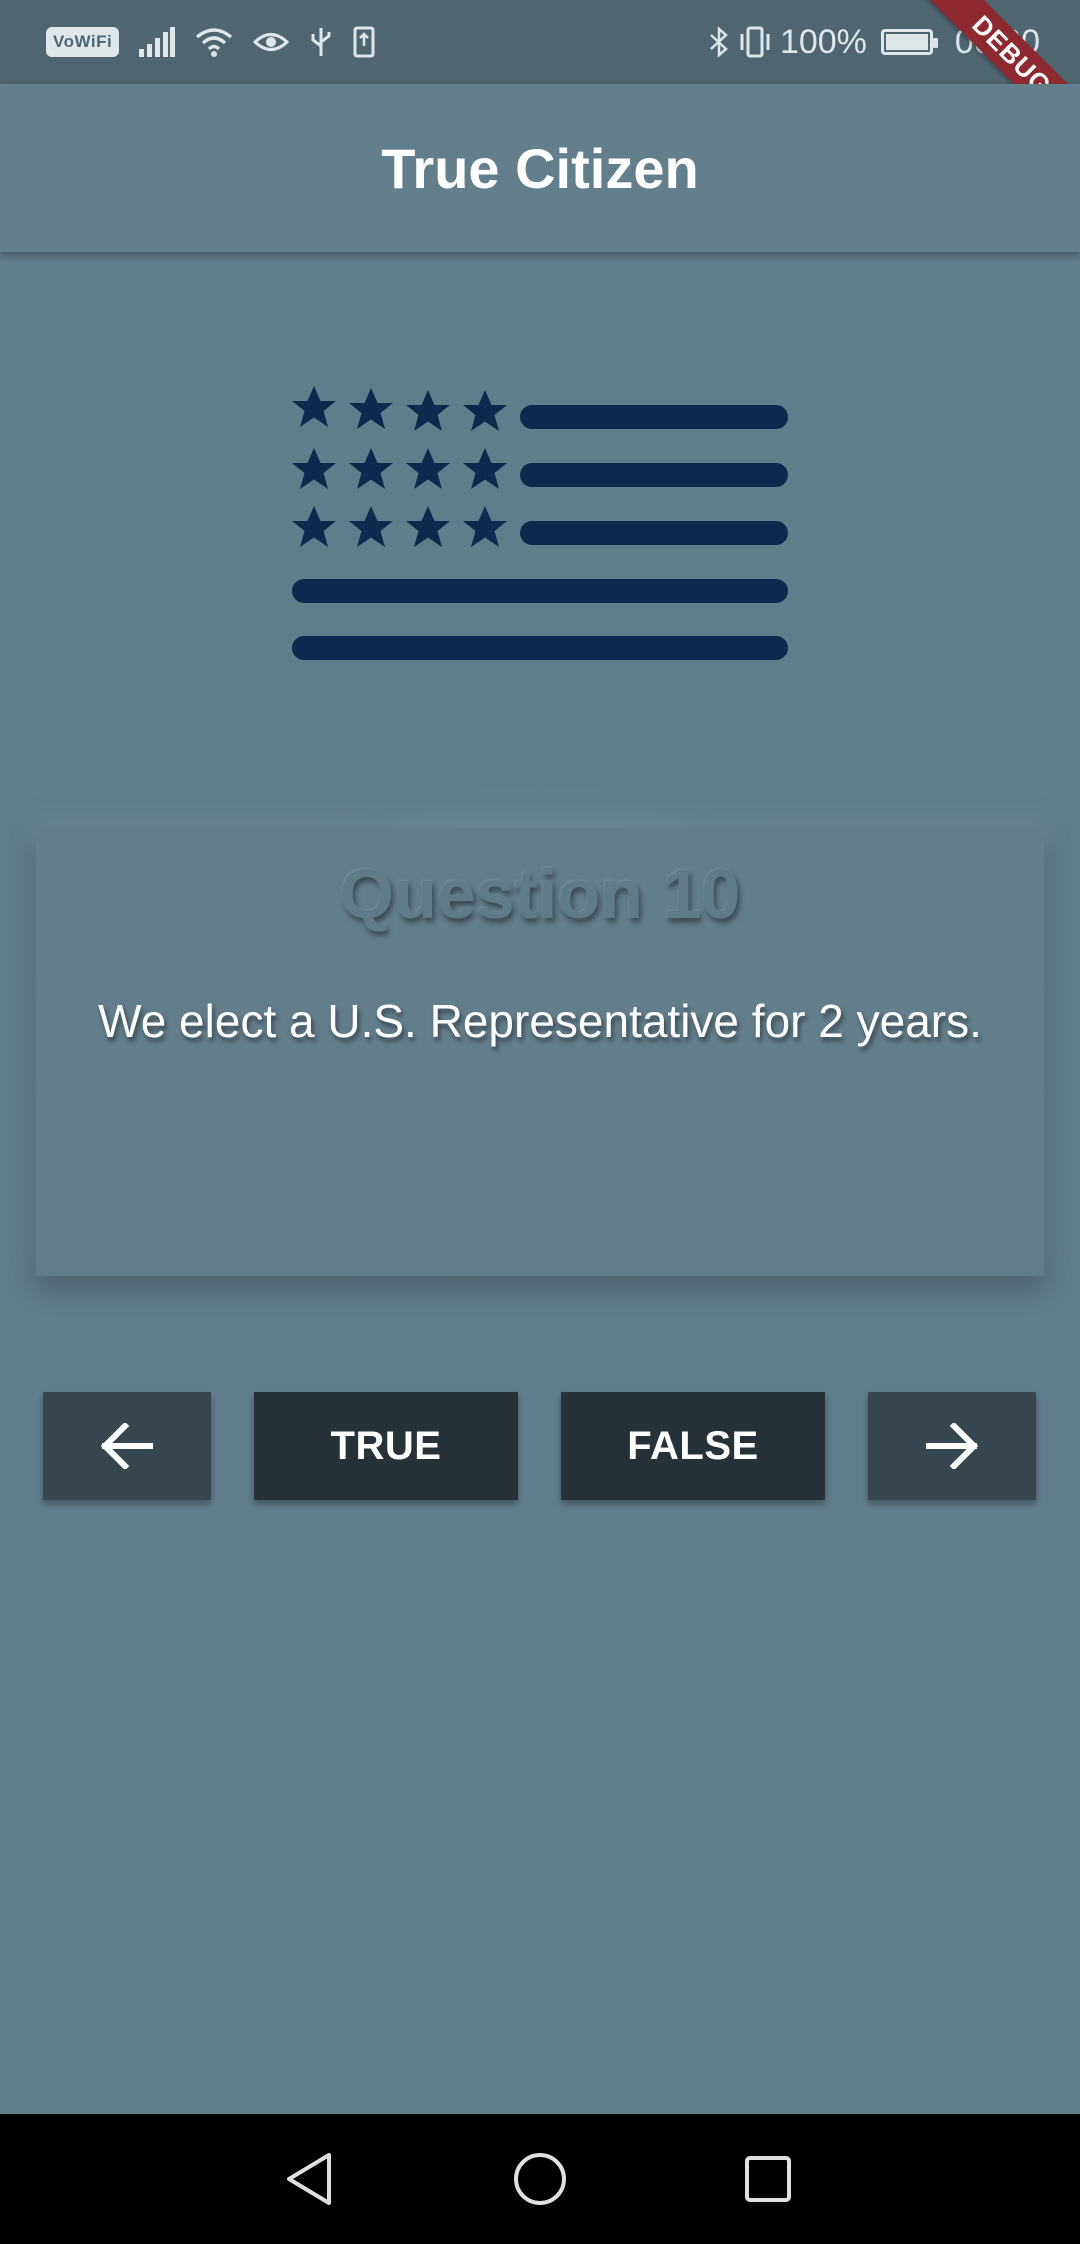 The image size is (1080, 2244). I want to click on arrow-right-icon, so click(952, 1446).